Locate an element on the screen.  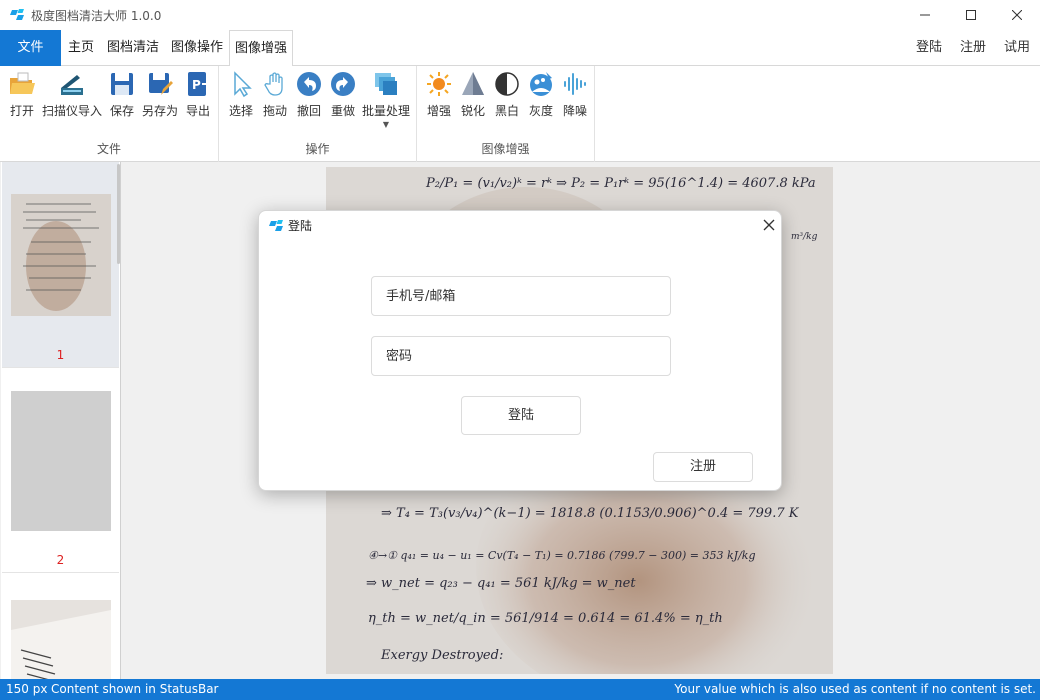
open-button: 打开 is located at coordinates (22, 94).